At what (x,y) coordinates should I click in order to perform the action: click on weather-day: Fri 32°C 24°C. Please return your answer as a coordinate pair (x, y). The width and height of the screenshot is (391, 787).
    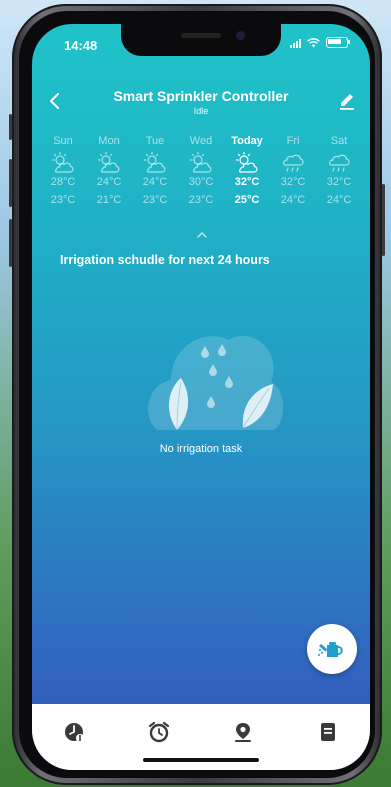
    Looking at the image, I should click on (293, 170).